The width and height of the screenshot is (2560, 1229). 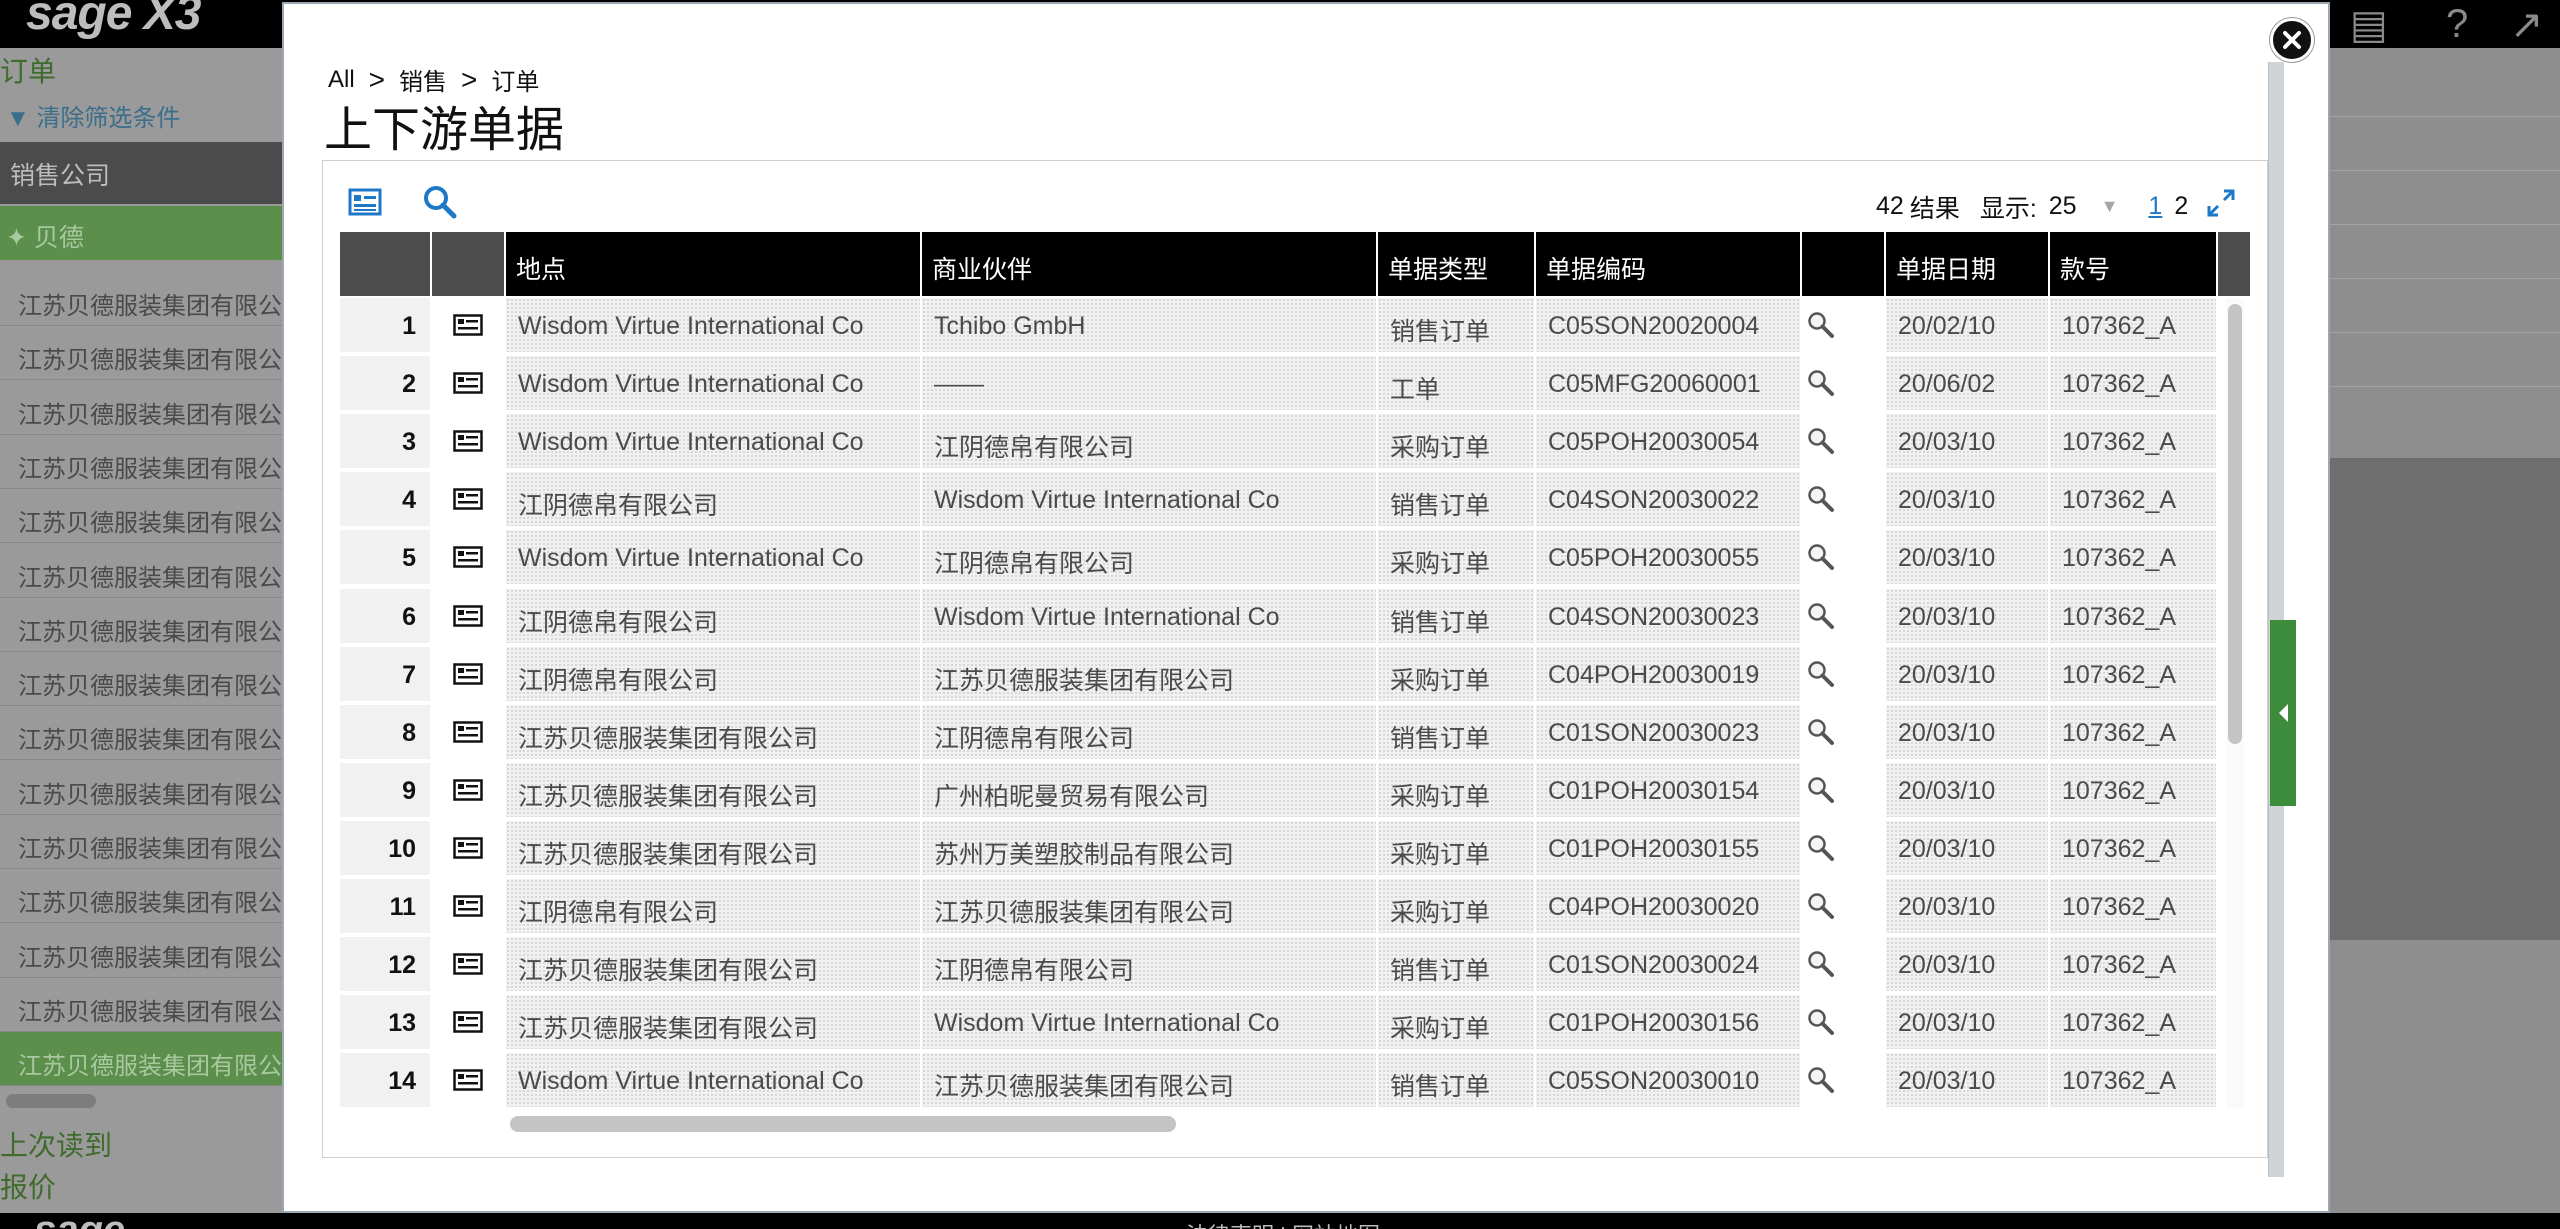 What do you see at coordinates (714, 264) in the screenshot?
I see `header-site: 地点` at bounding box center [714, 264].